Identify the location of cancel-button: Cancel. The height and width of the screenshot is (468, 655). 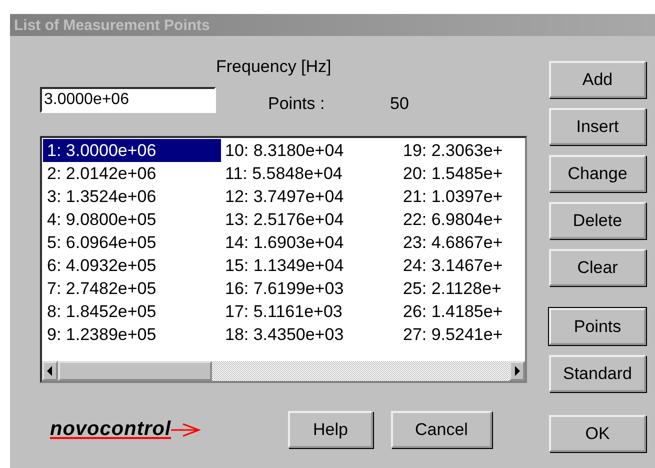
(441, 429).